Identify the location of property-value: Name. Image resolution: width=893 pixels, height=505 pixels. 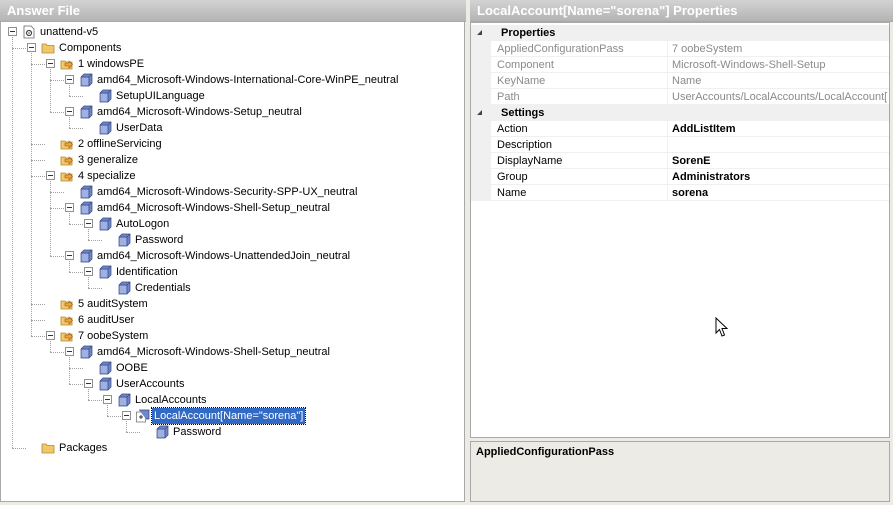
(687, 81).